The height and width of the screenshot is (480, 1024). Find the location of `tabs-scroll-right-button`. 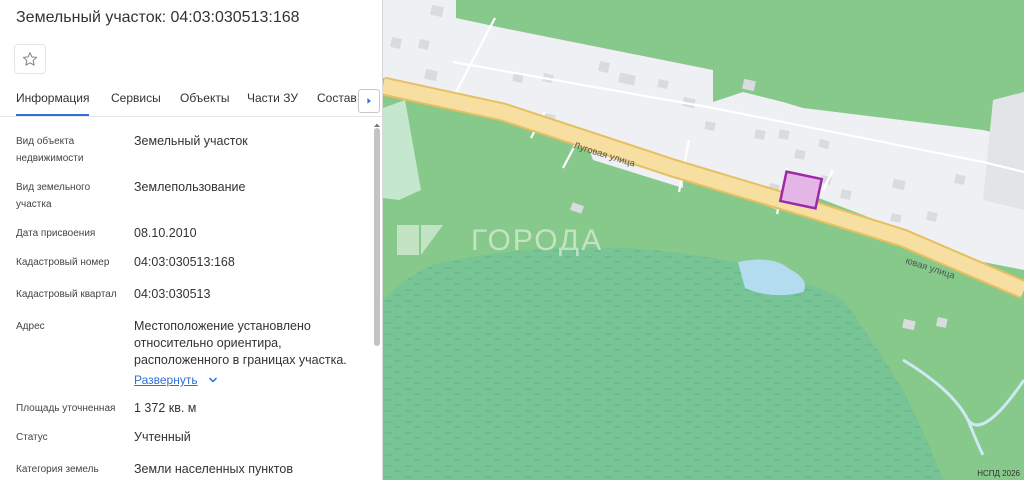

tabs-scroll-right-button is located at coordinates (369, 101).